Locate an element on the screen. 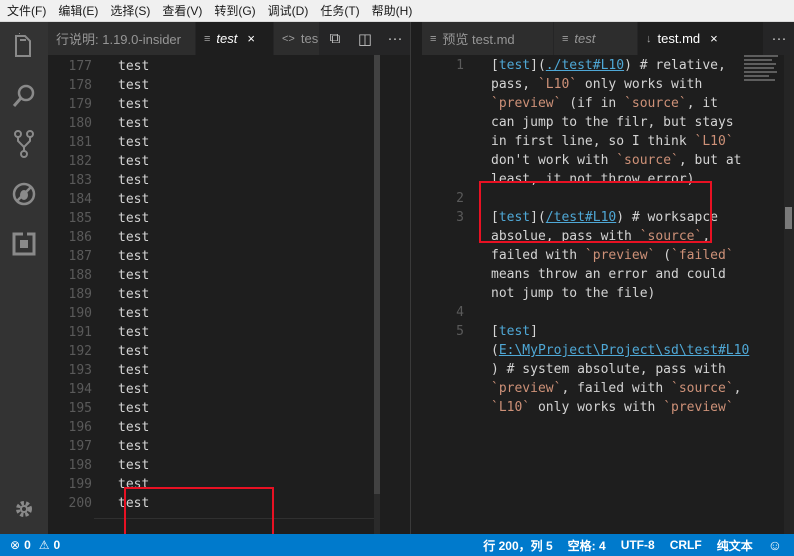 The image size is (794, 556). editor-tab: 行说明: 1.19.0-insider is located at coordinates (122, 38).